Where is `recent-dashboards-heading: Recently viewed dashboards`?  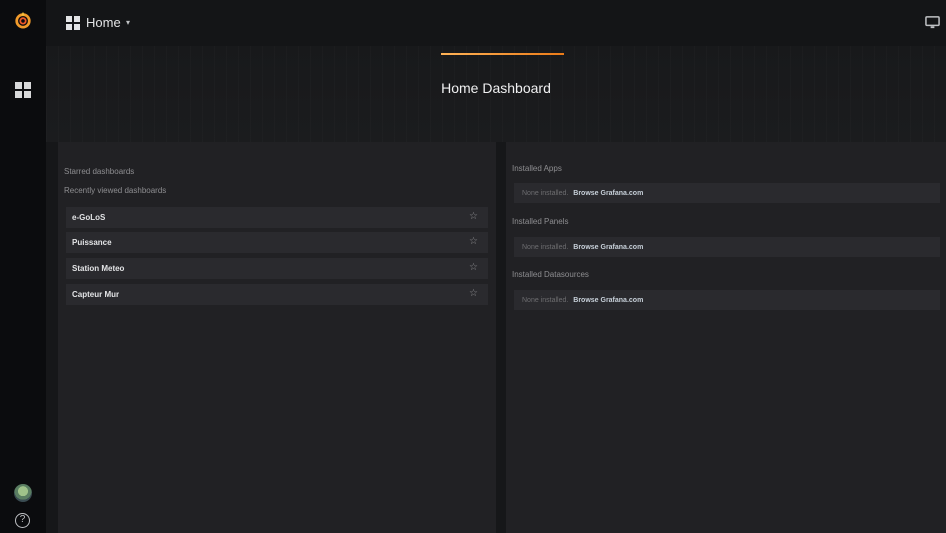 recent-dashboards-heading: Recently viewed dashboards is located at coordinates (115, 190).